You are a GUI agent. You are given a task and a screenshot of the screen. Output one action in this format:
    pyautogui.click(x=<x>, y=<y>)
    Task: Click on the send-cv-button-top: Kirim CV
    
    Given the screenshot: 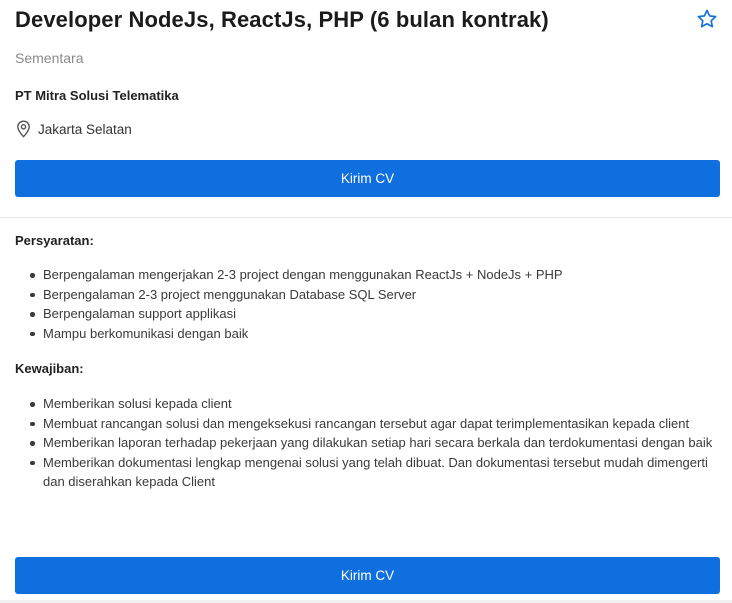 What is the action you would take?
    pyautogui.click(x=367, y=178)
    